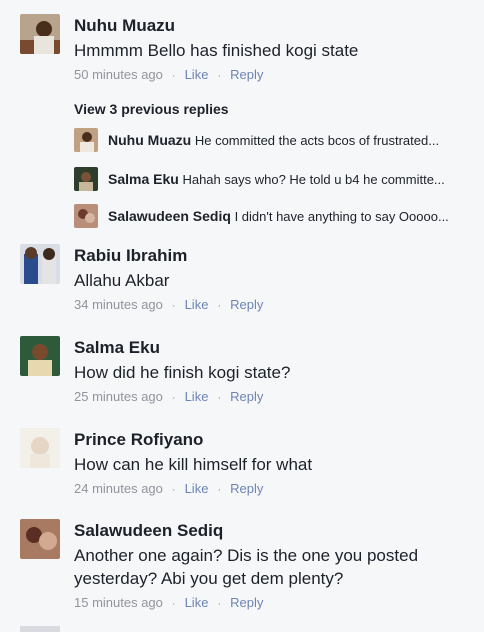 The image size is (484, 632). I want to click on comment-text: How can he kill himself for what, so click(193, 464).